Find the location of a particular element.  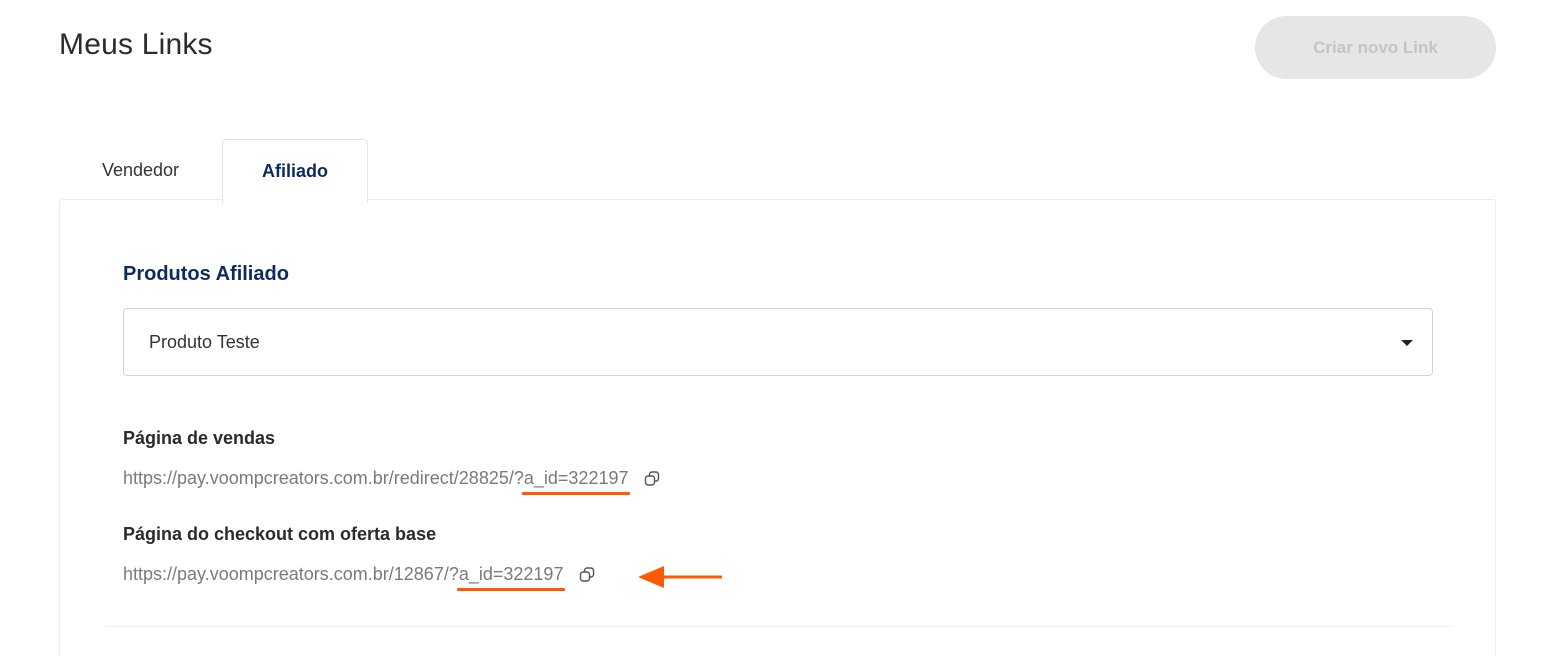

checkout-page-url-prefix: https://pay.voompcreators.com.br/12867/? is located at coordinates (291, 574).